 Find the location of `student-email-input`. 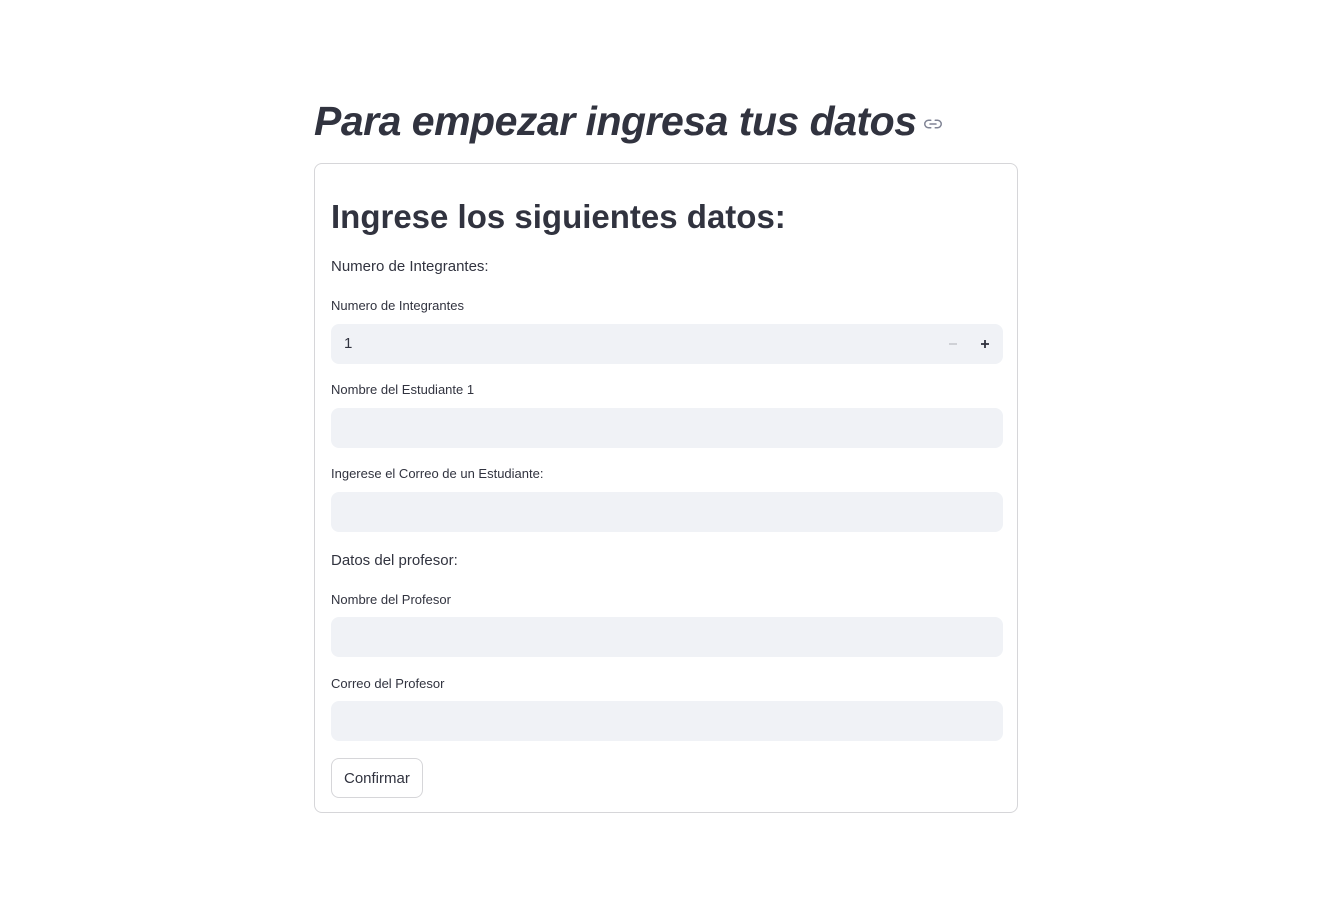

student-email-input is located at coordinates (667, 512).